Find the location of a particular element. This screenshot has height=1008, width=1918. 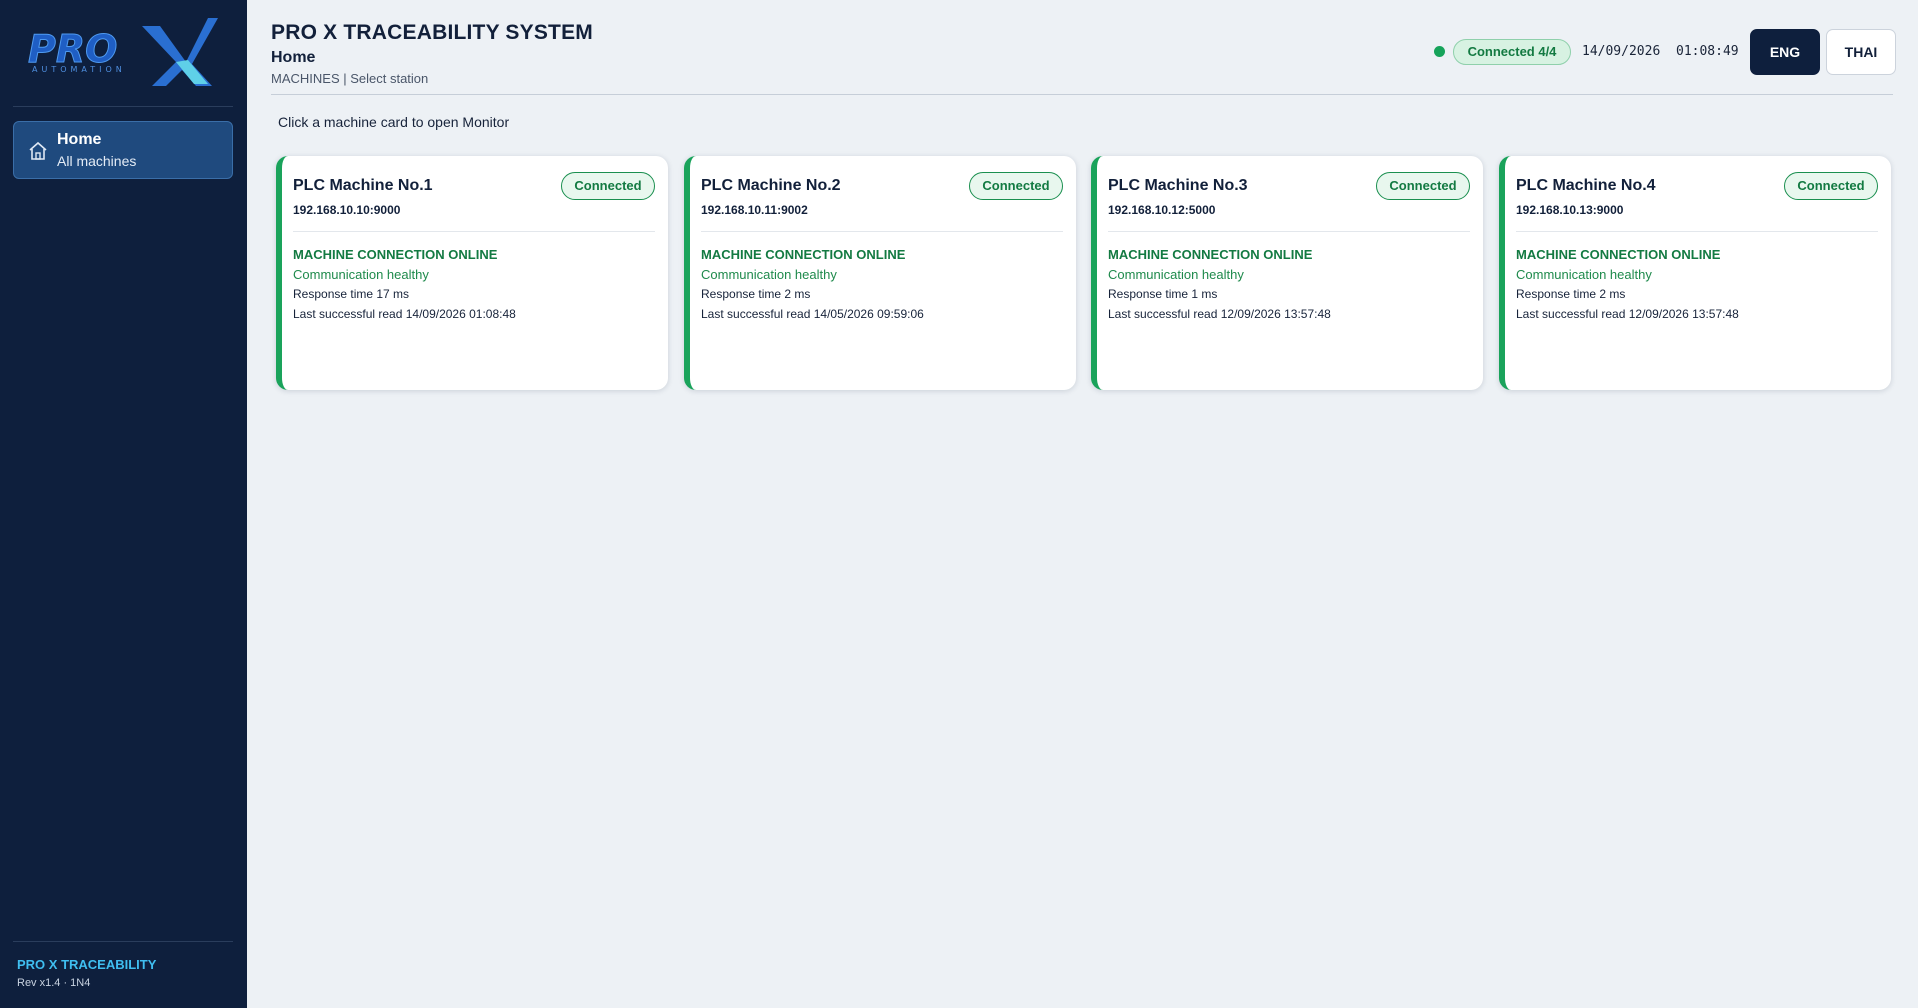

home-icon is located at coordinates (38, 151).